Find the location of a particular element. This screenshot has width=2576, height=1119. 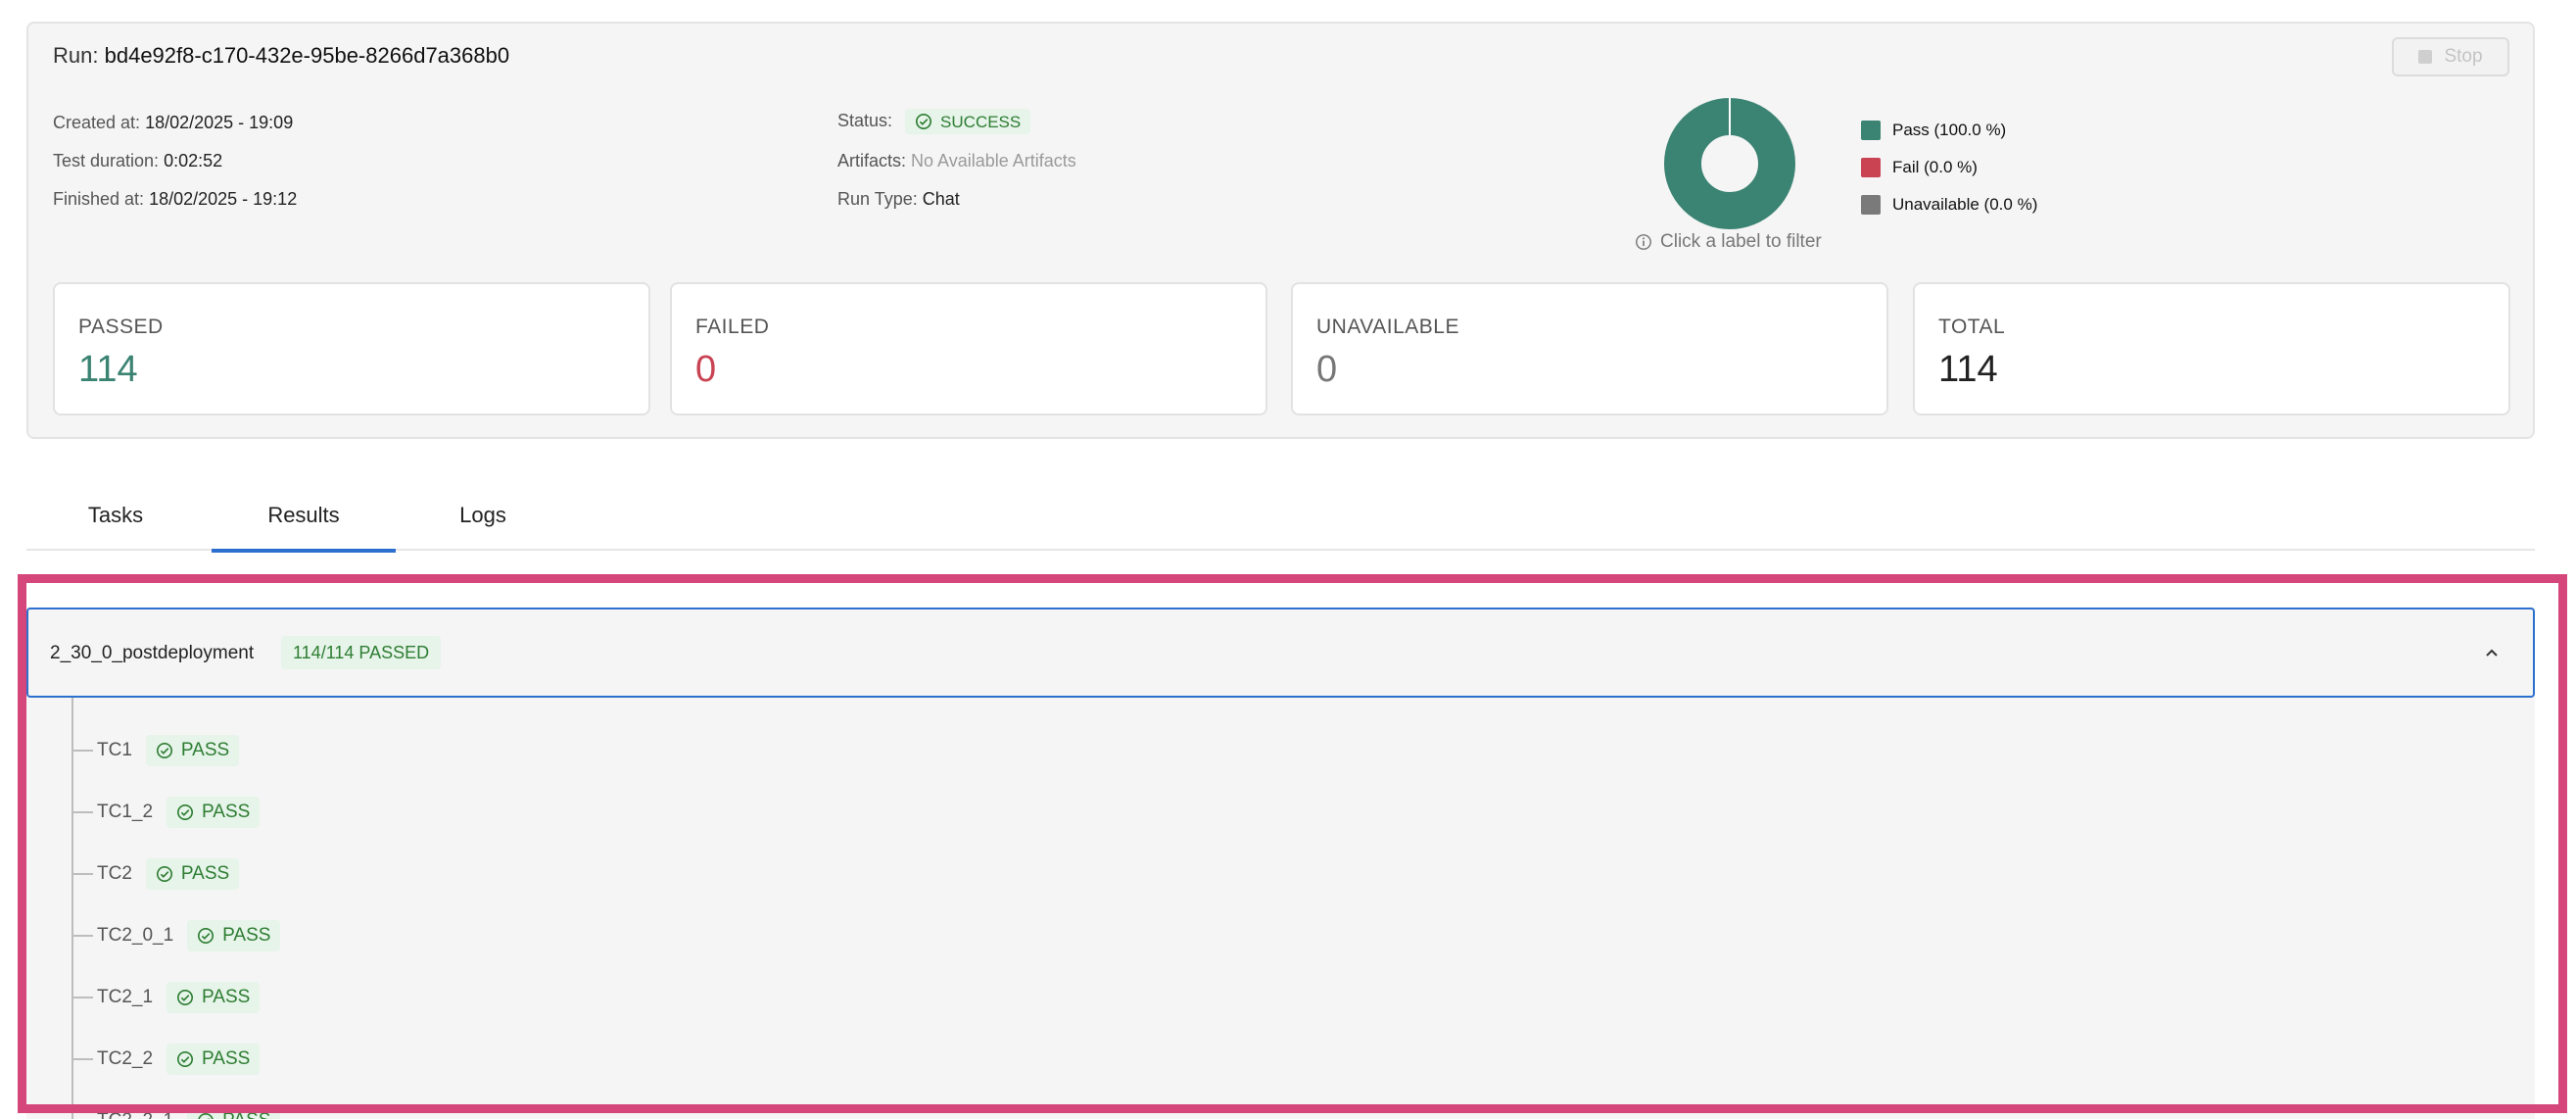

test-case-row: TC2_2_1 PASS is located at coordinates (177, 1110).